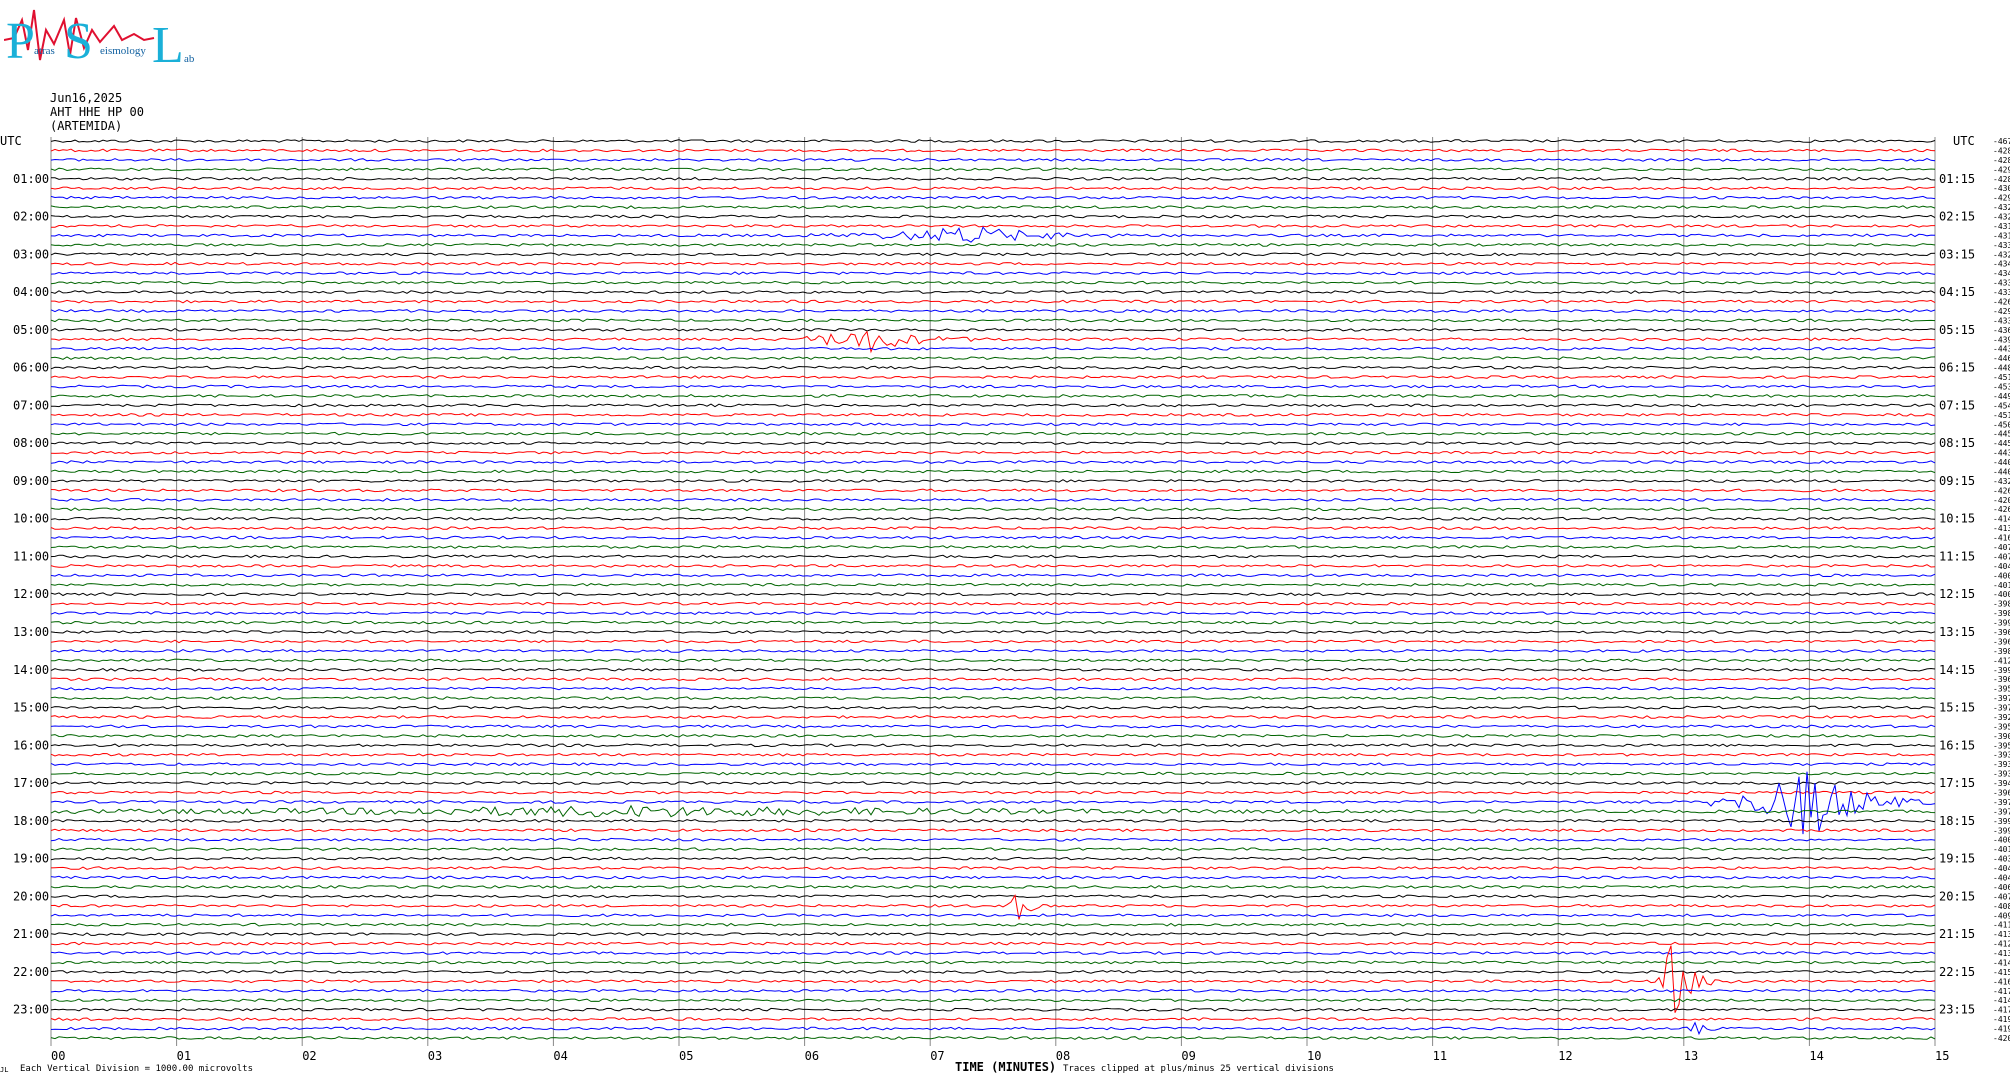  I want to click on offset-label: -4124, so click(2001, 944).